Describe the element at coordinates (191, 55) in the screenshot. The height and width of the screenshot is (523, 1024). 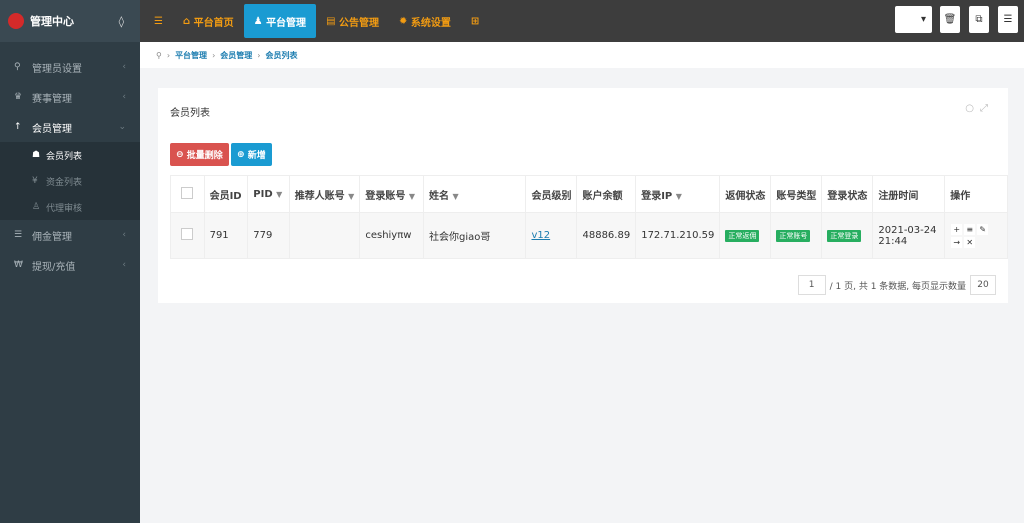
I see `crumb-platform: 平台管理` at that location.